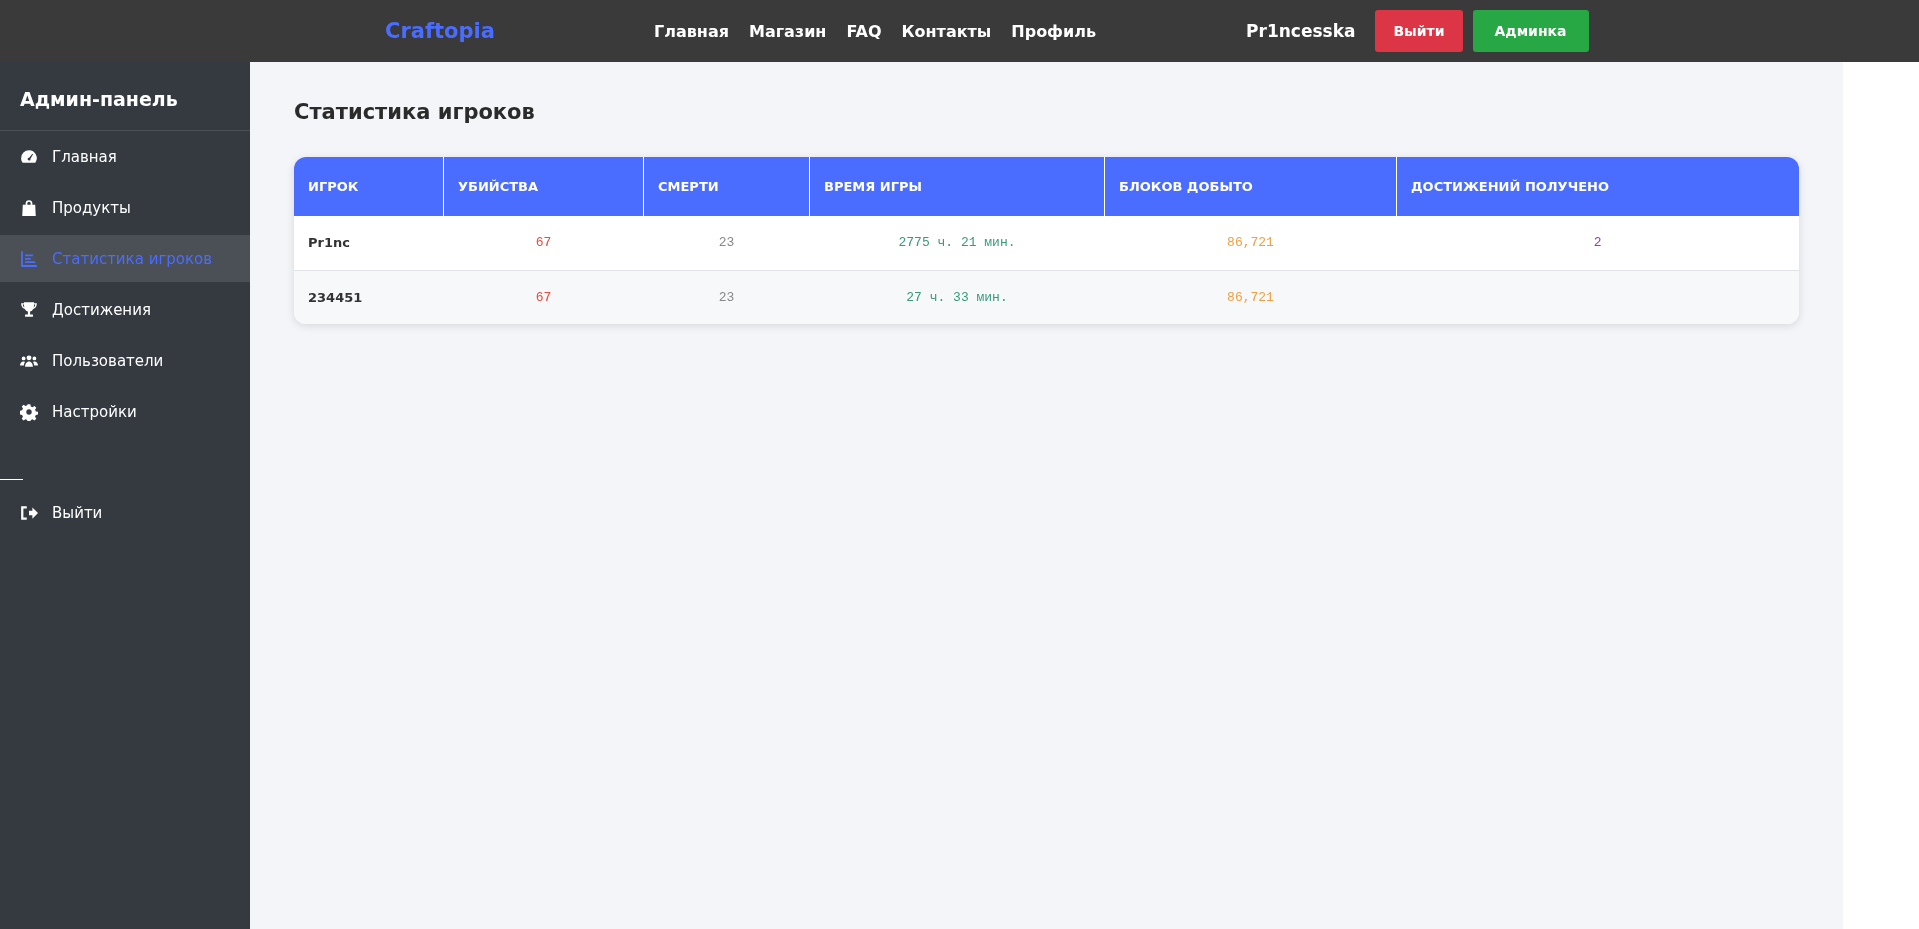 The width and height of the screenshot is (1919, 929). I want to click on column-header: УБИЙСТВА, so click(543, 186).